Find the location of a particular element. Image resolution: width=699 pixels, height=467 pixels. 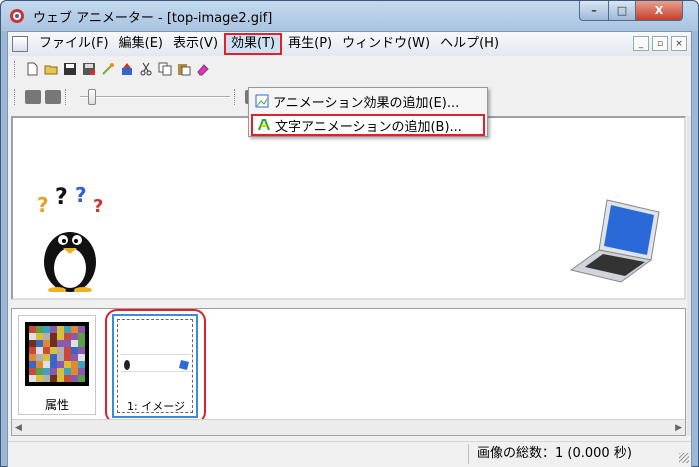

app-icon is located at coordinates (17, 16).